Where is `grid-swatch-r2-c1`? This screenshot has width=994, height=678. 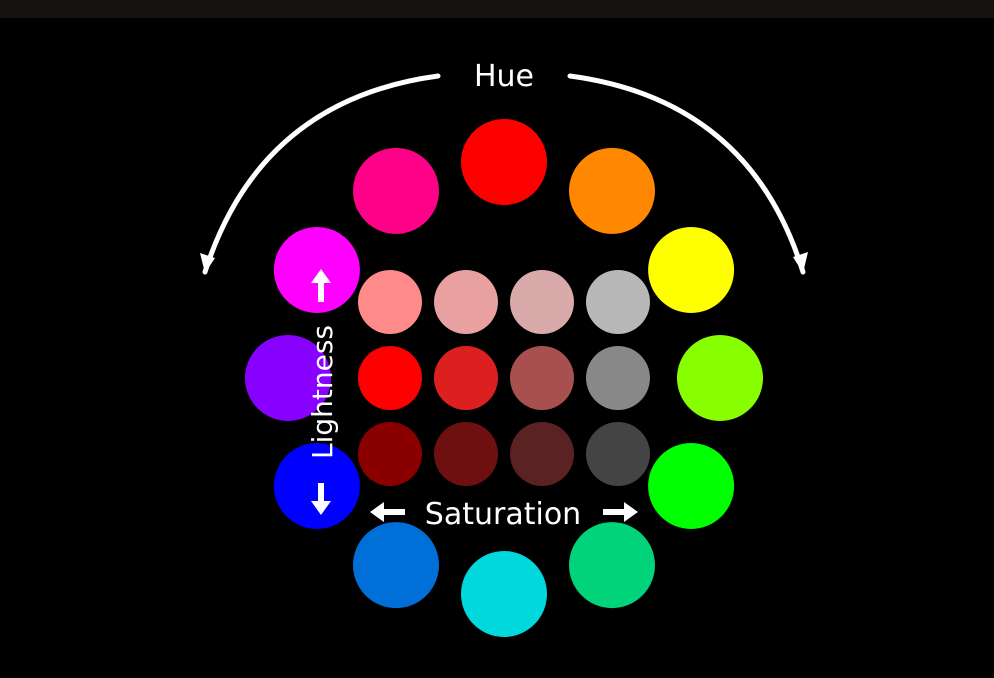 grid-swatch-r2-c1 is located at coordinates (466, 454).